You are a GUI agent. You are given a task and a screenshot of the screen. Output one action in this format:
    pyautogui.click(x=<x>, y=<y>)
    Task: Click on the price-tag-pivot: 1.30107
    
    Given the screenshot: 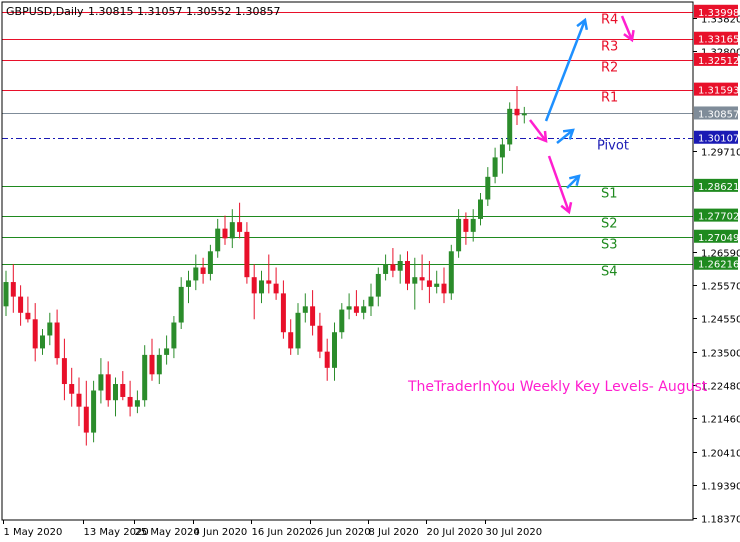 What is the action you would take?
    pyautogui.click(x=716, y=137)
    